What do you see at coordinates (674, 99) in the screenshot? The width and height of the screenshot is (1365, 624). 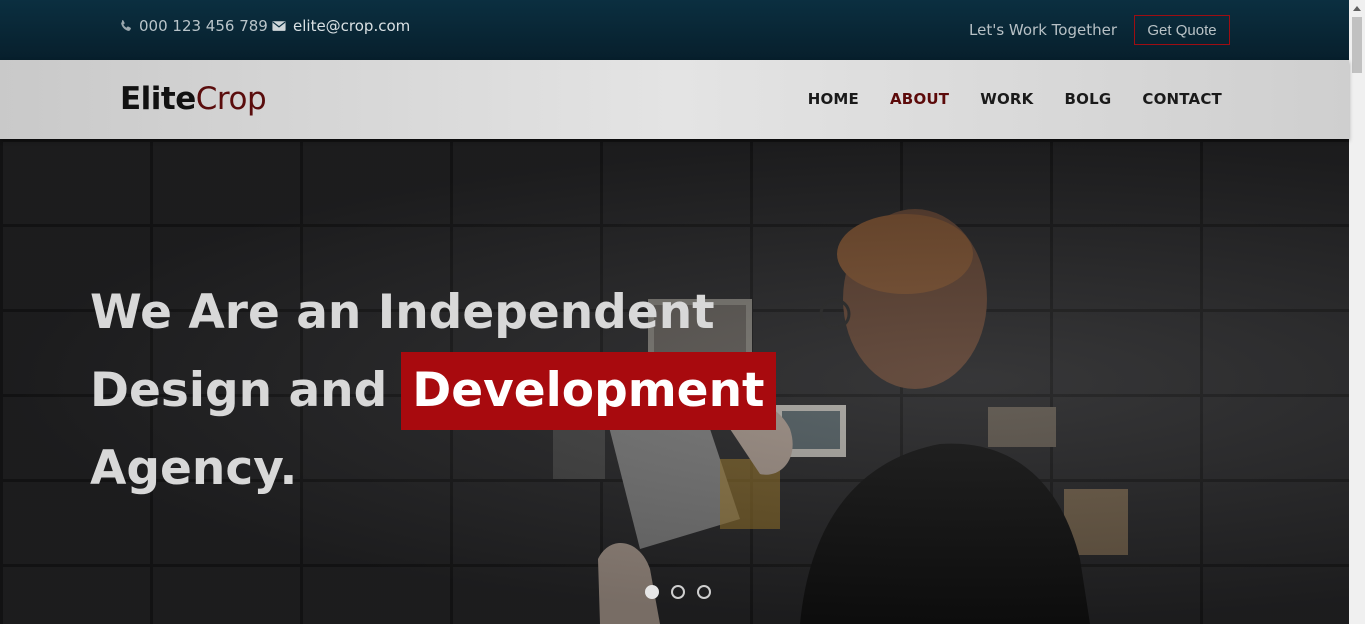 I see `main-navbar: EliteCrop HOME ABOUT WORK BOLG CONTACT` at bounding box center [674, 99].